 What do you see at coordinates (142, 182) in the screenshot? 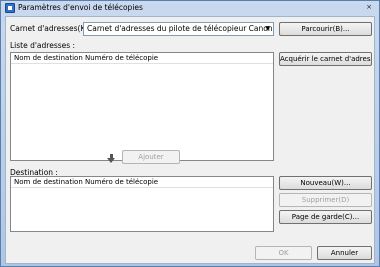
I see `destination-list-header: Nom de destination Numéro de télécopie` at bounding box center [142, 182].